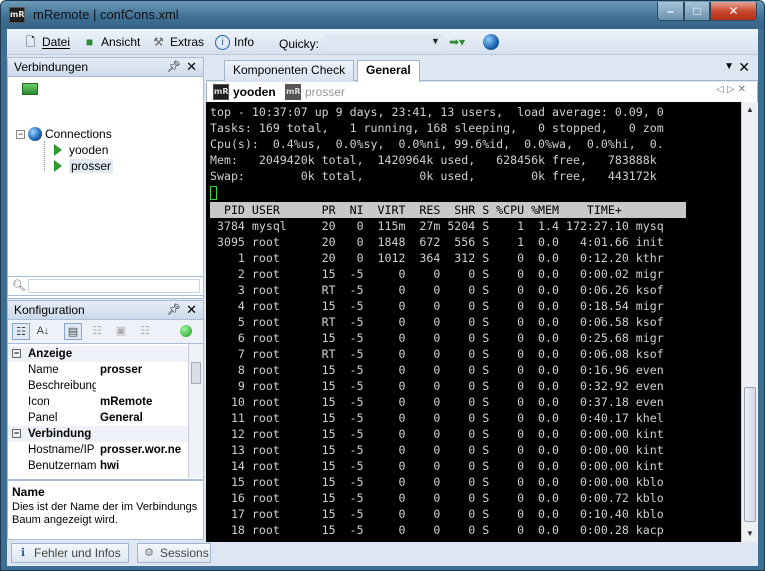 Image resolution: width=765 pixels, height=571 pixels. Describe the element at coordinates (437, 338) in the screenshot. I see `process-row: 6 root 15 -5 0 0 0 S 0 0.0 0:25.68 migr` at that location.